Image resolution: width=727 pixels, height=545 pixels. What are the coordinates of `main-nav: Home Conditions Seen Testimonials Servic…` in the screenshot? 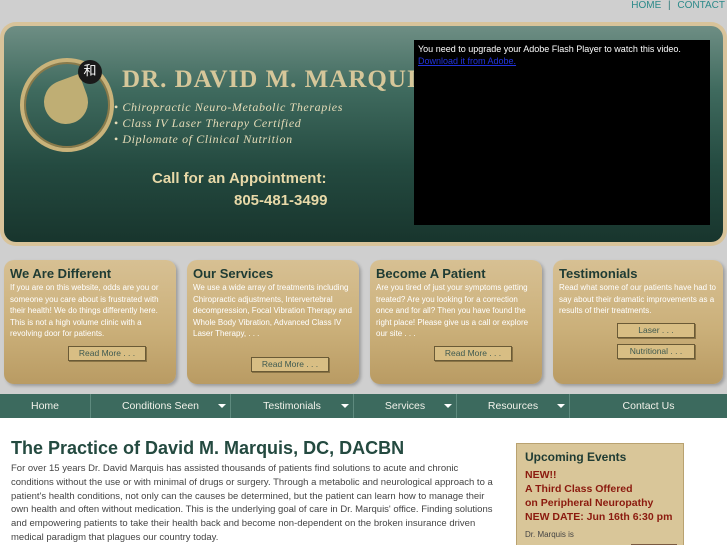 It's located at (363, 406).